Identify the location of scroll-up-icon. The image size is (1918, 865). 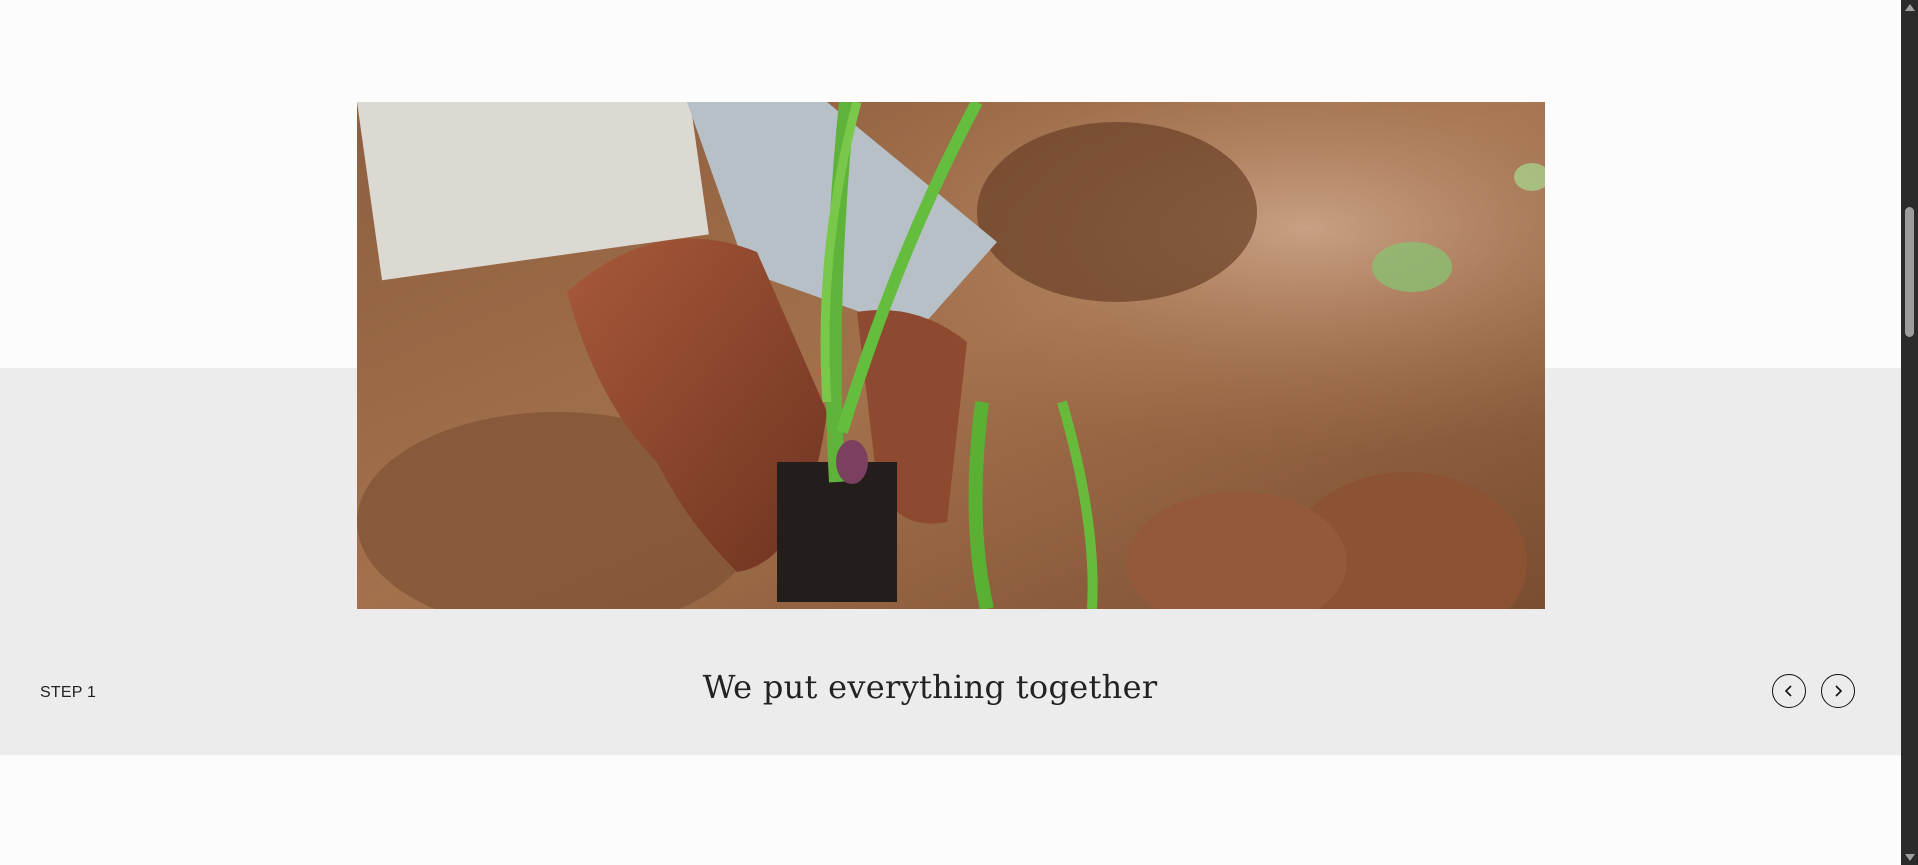
(1910, 7).